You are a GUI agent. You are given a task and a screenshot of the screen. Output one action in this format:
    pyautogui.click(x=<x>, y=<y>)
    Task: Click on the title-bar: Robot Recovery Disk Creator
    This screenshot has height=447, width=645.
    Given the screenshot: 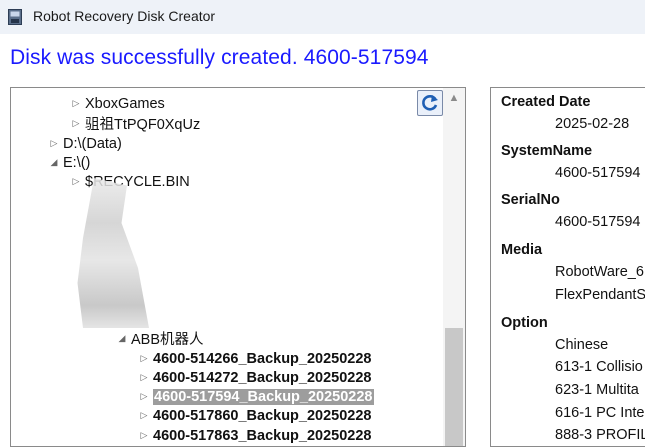 What is the action you would take?
    pyautogui.click(x=322, y=17)
    